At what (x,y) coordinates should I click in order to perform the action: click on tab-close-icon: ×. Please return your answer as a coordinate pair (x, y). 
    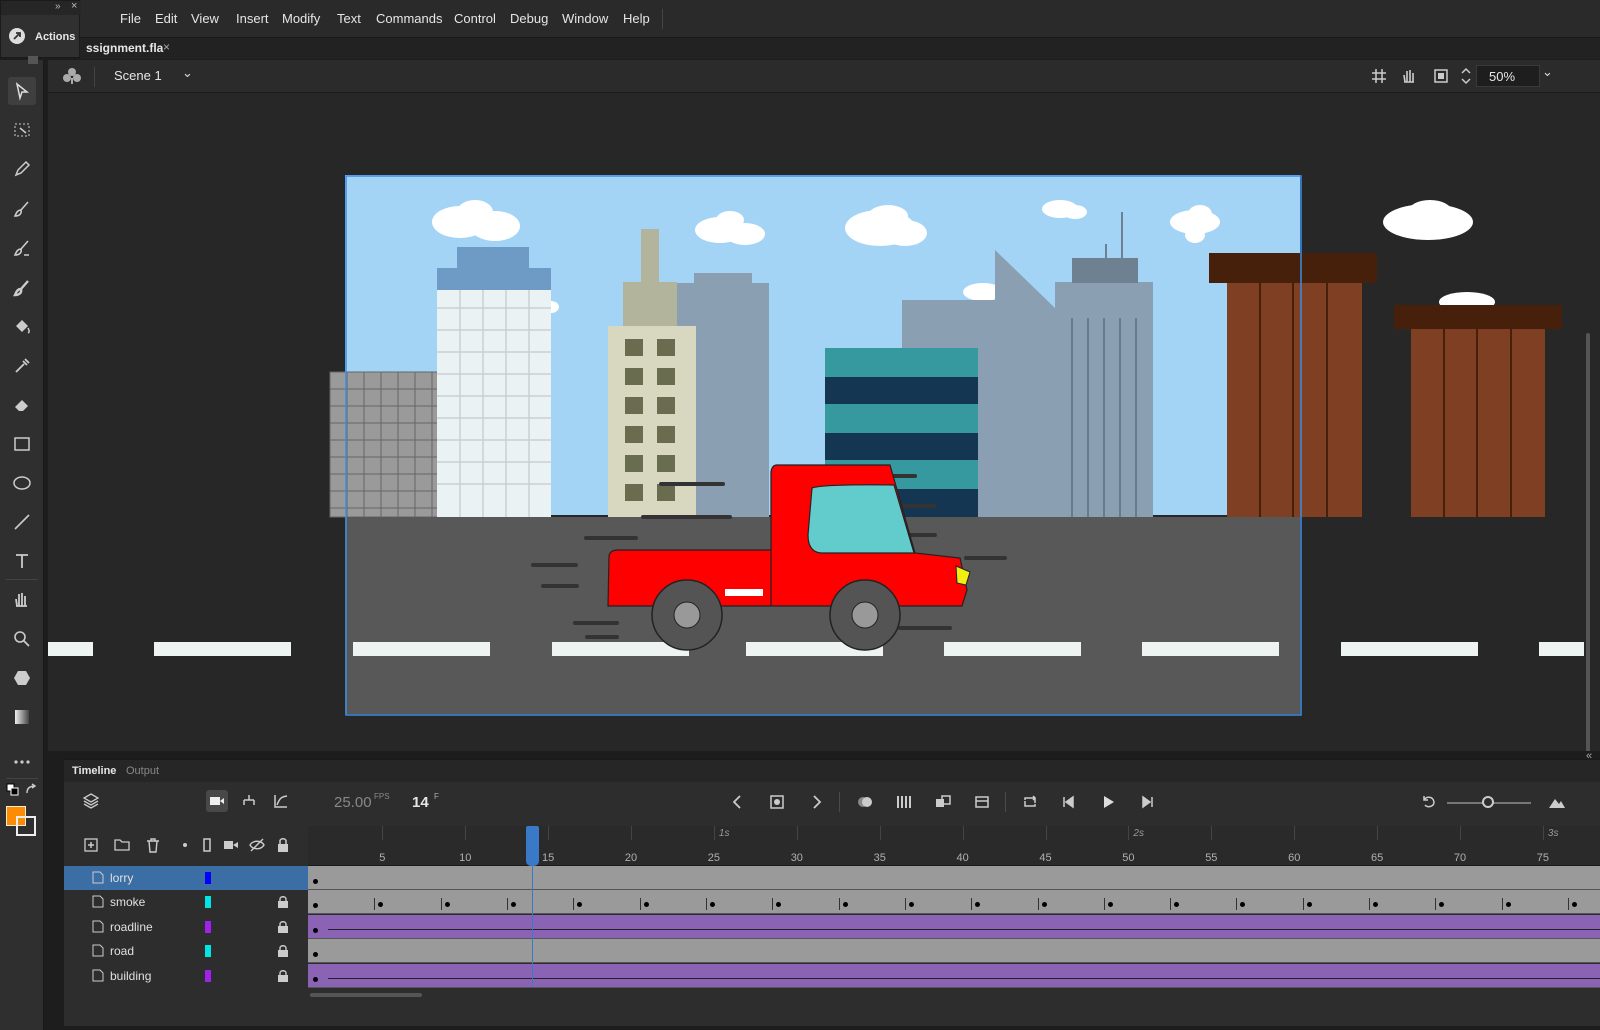
    Looking at the image, I should click on (166, 47).